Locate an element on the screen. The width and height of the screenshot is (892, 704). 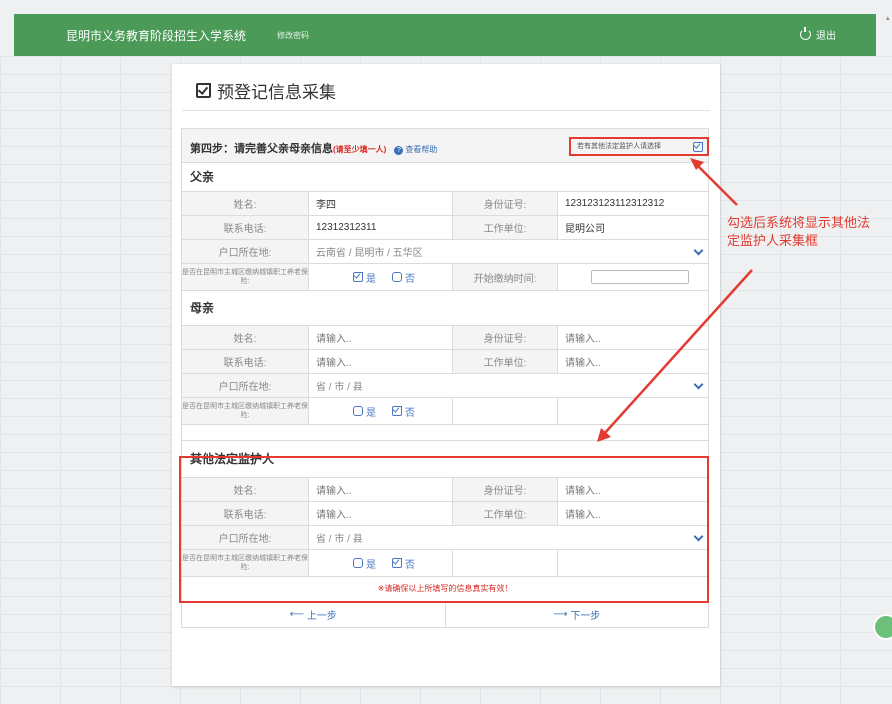
other-guardian-checkbox: 若有其他法定监护人请选择 is located at coordinates (639, 146).